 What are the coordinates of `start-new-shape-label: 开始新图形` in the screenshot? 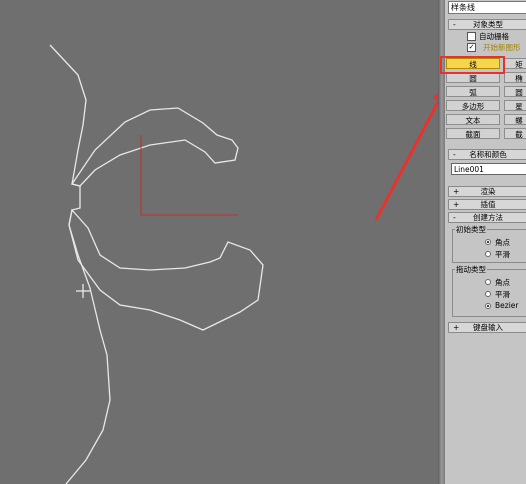 It's located at (502, 47).